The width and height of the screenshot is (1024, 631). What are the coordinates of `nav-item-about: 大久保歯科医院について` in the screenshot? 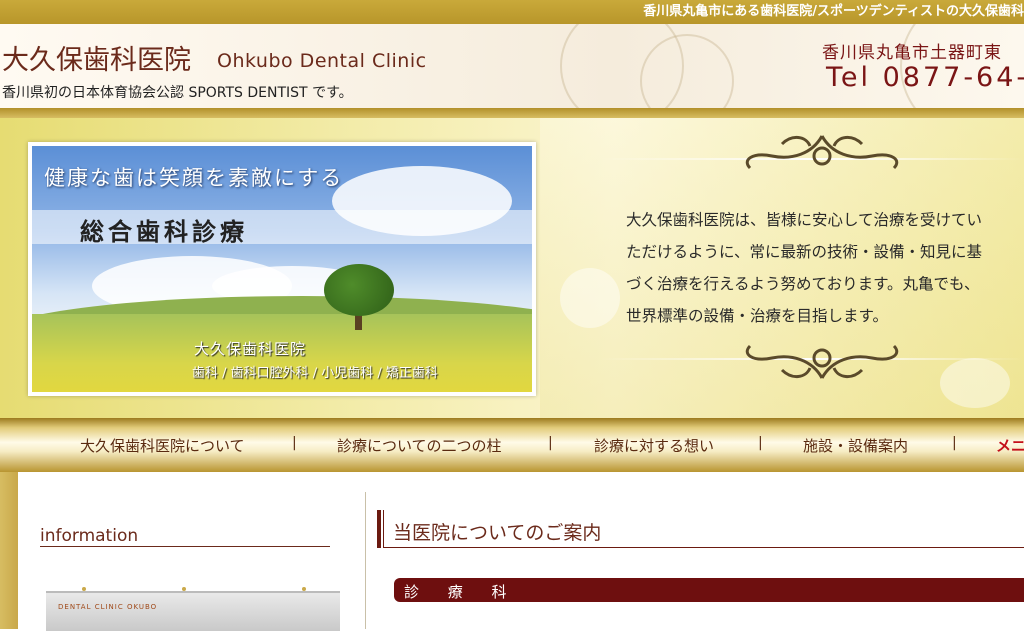 It's located at (162, 445).